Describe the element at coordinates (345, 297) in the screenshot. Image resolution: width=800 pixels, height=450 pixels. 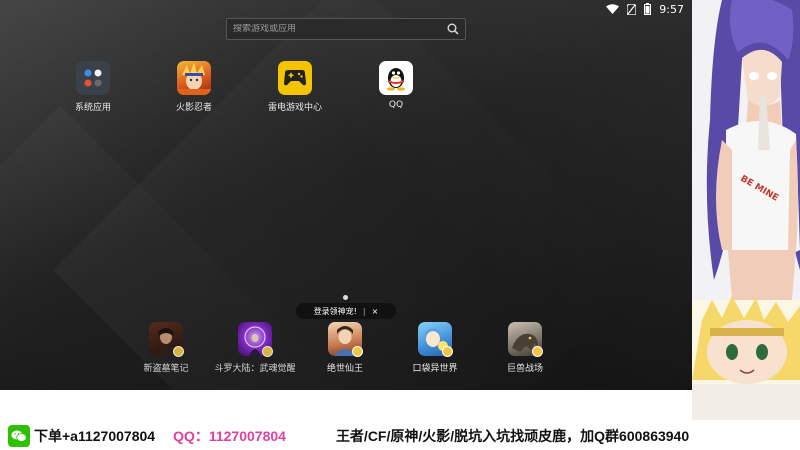
I see `page-indicator` at that location.